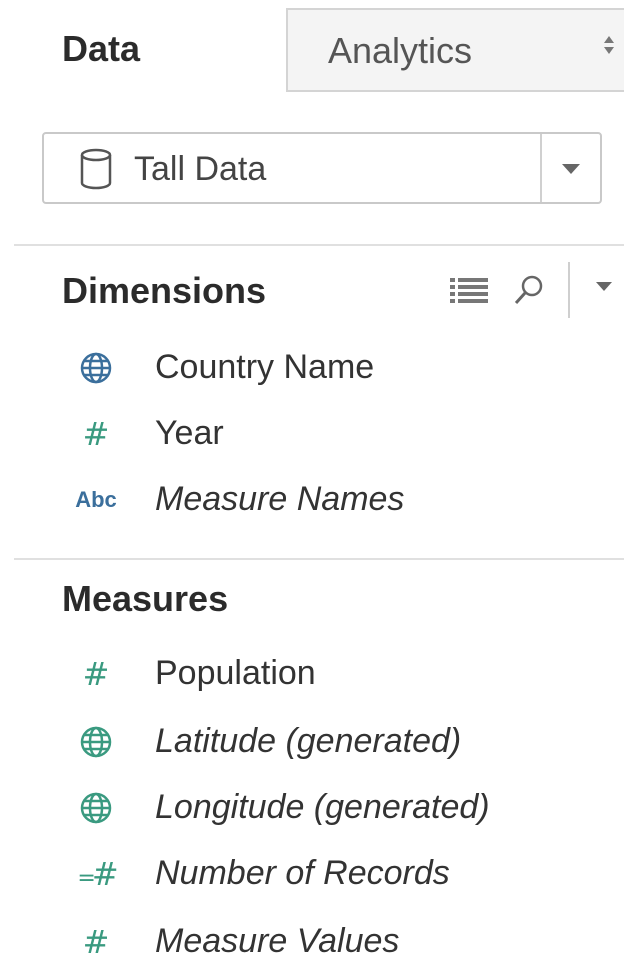  Describe the element at coordinates (541, 168) in the screenshot. I see `dropdown-divider` at that location.